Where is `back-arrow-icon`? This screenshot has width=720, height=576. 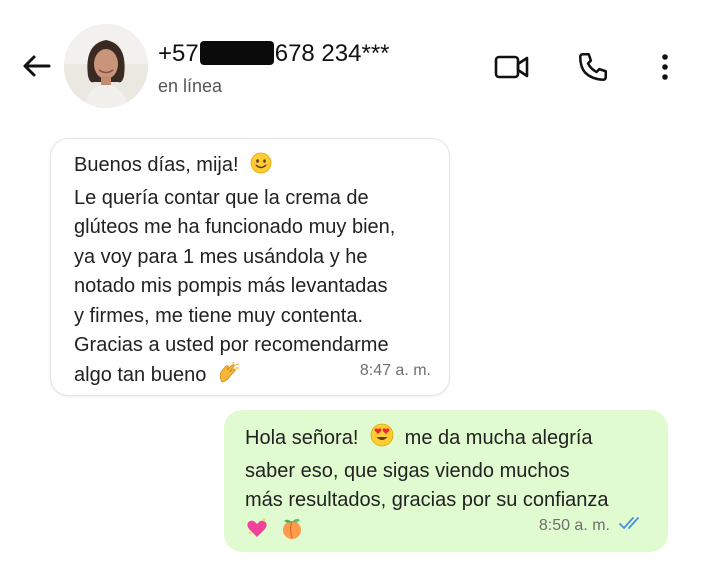 back-arrow-icon is located at coordinates (36, 66).